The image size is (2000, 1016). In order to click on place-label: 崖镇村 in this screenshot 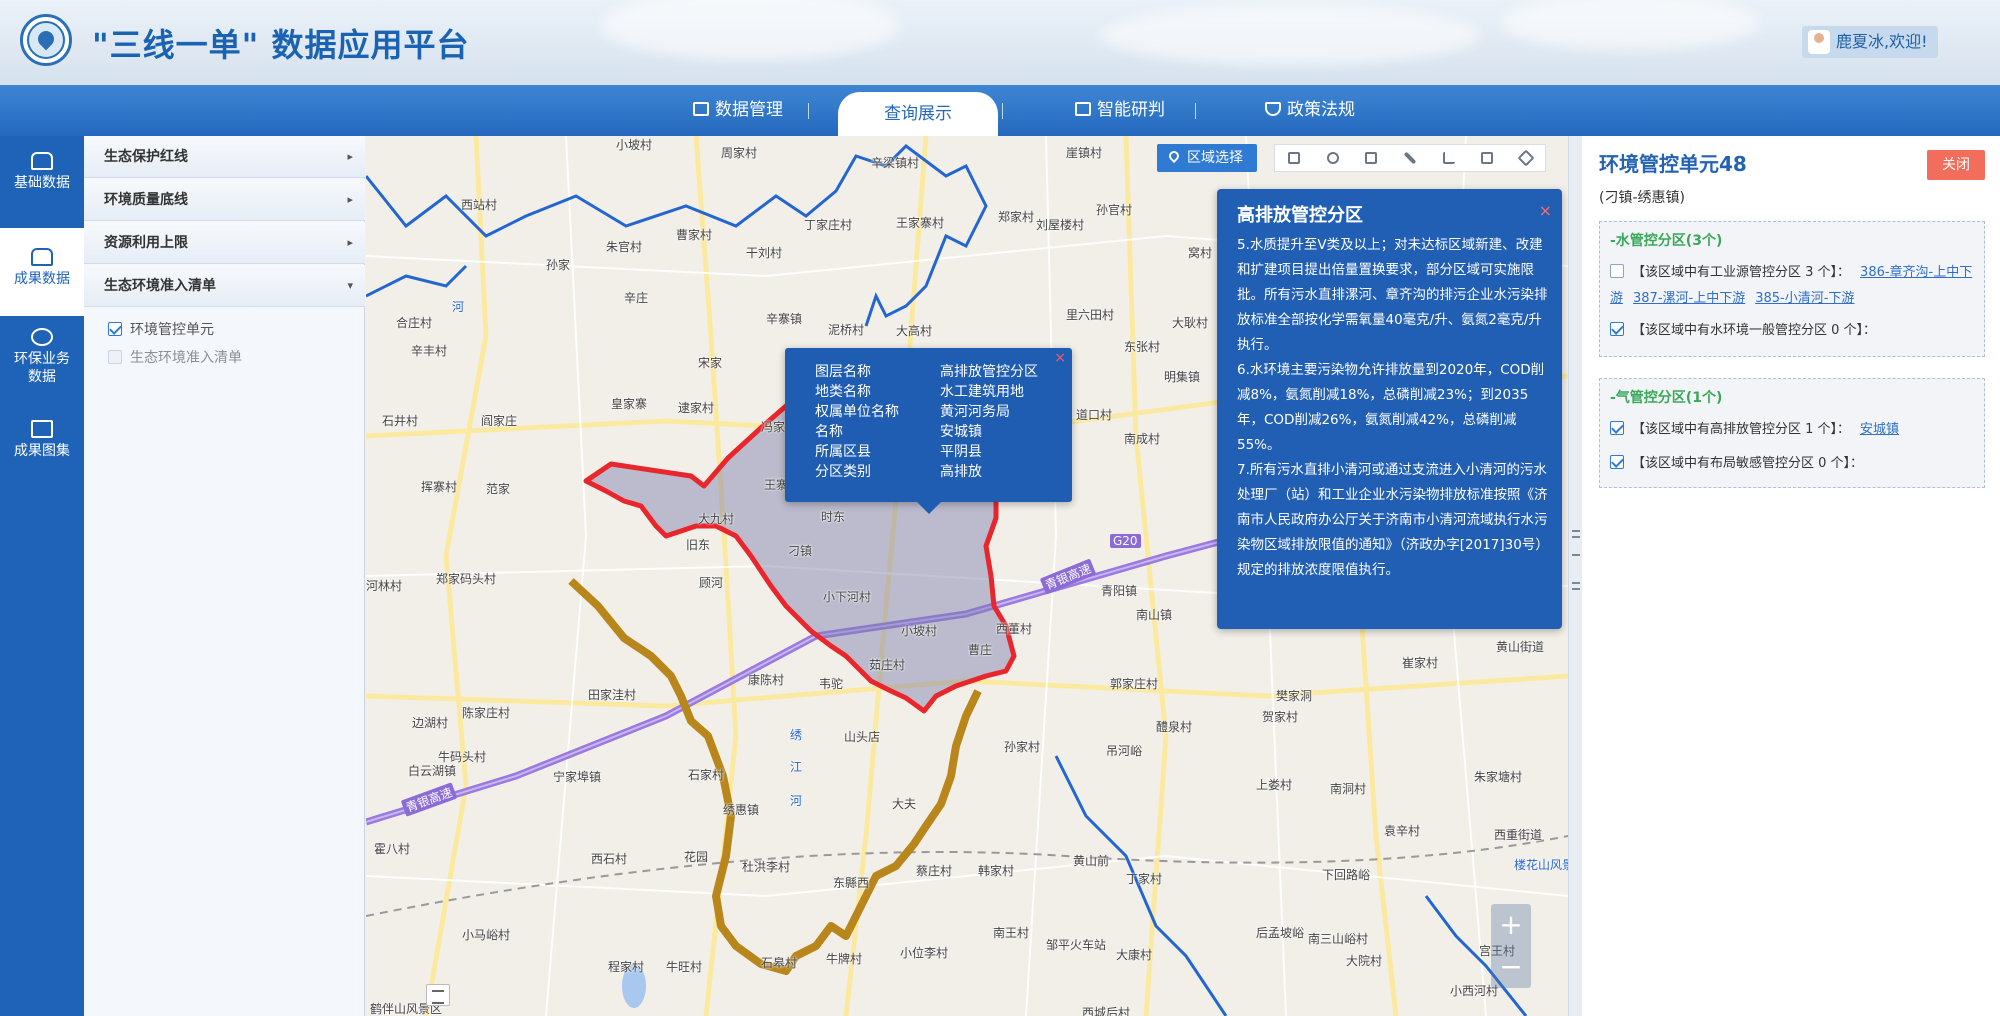, I will do `click(1084, 153)`.